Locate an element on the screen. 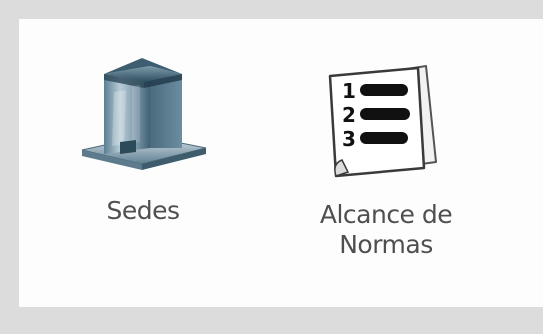 The height and width of the screenshot is (334, 543). svg-text: 1 is located at coordinates (349, 91).